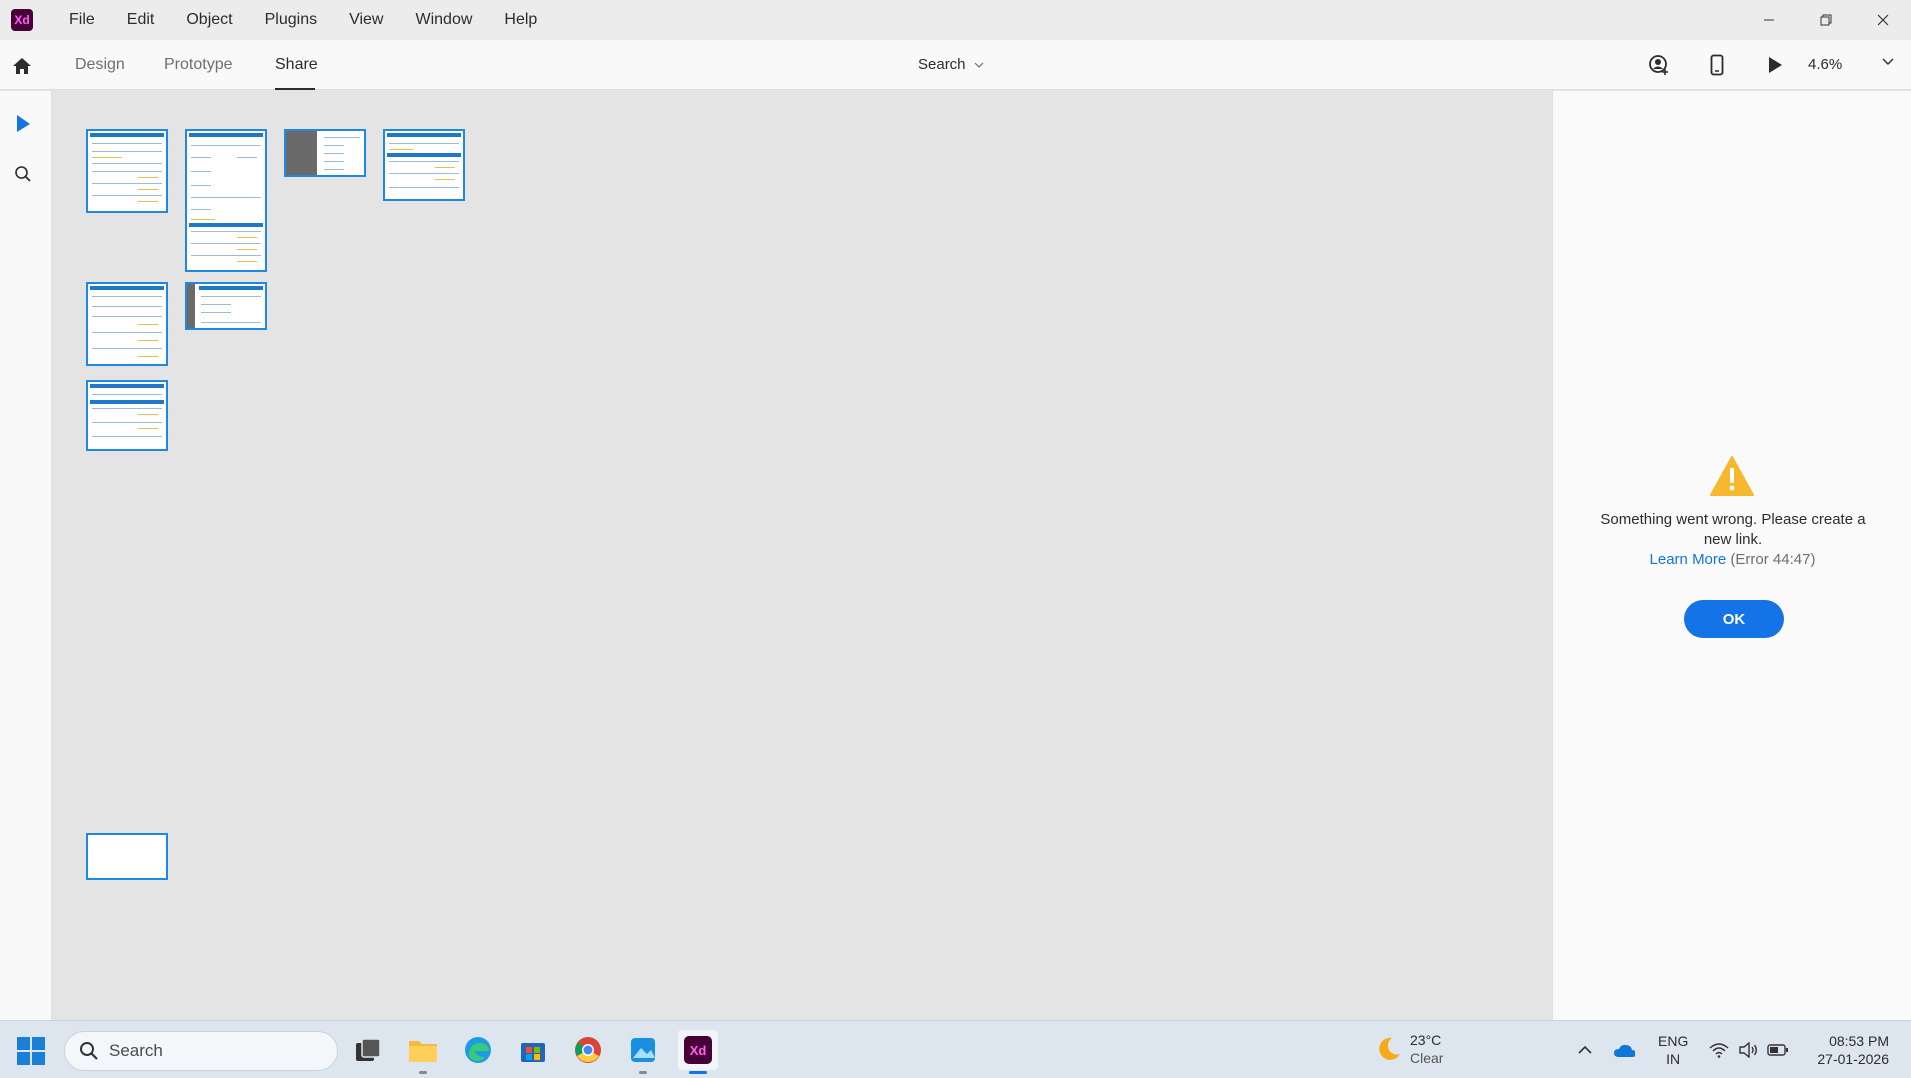 This screenshot has height=1078, width=1911. I want to click on photos-app-button, so click(643, 1052).